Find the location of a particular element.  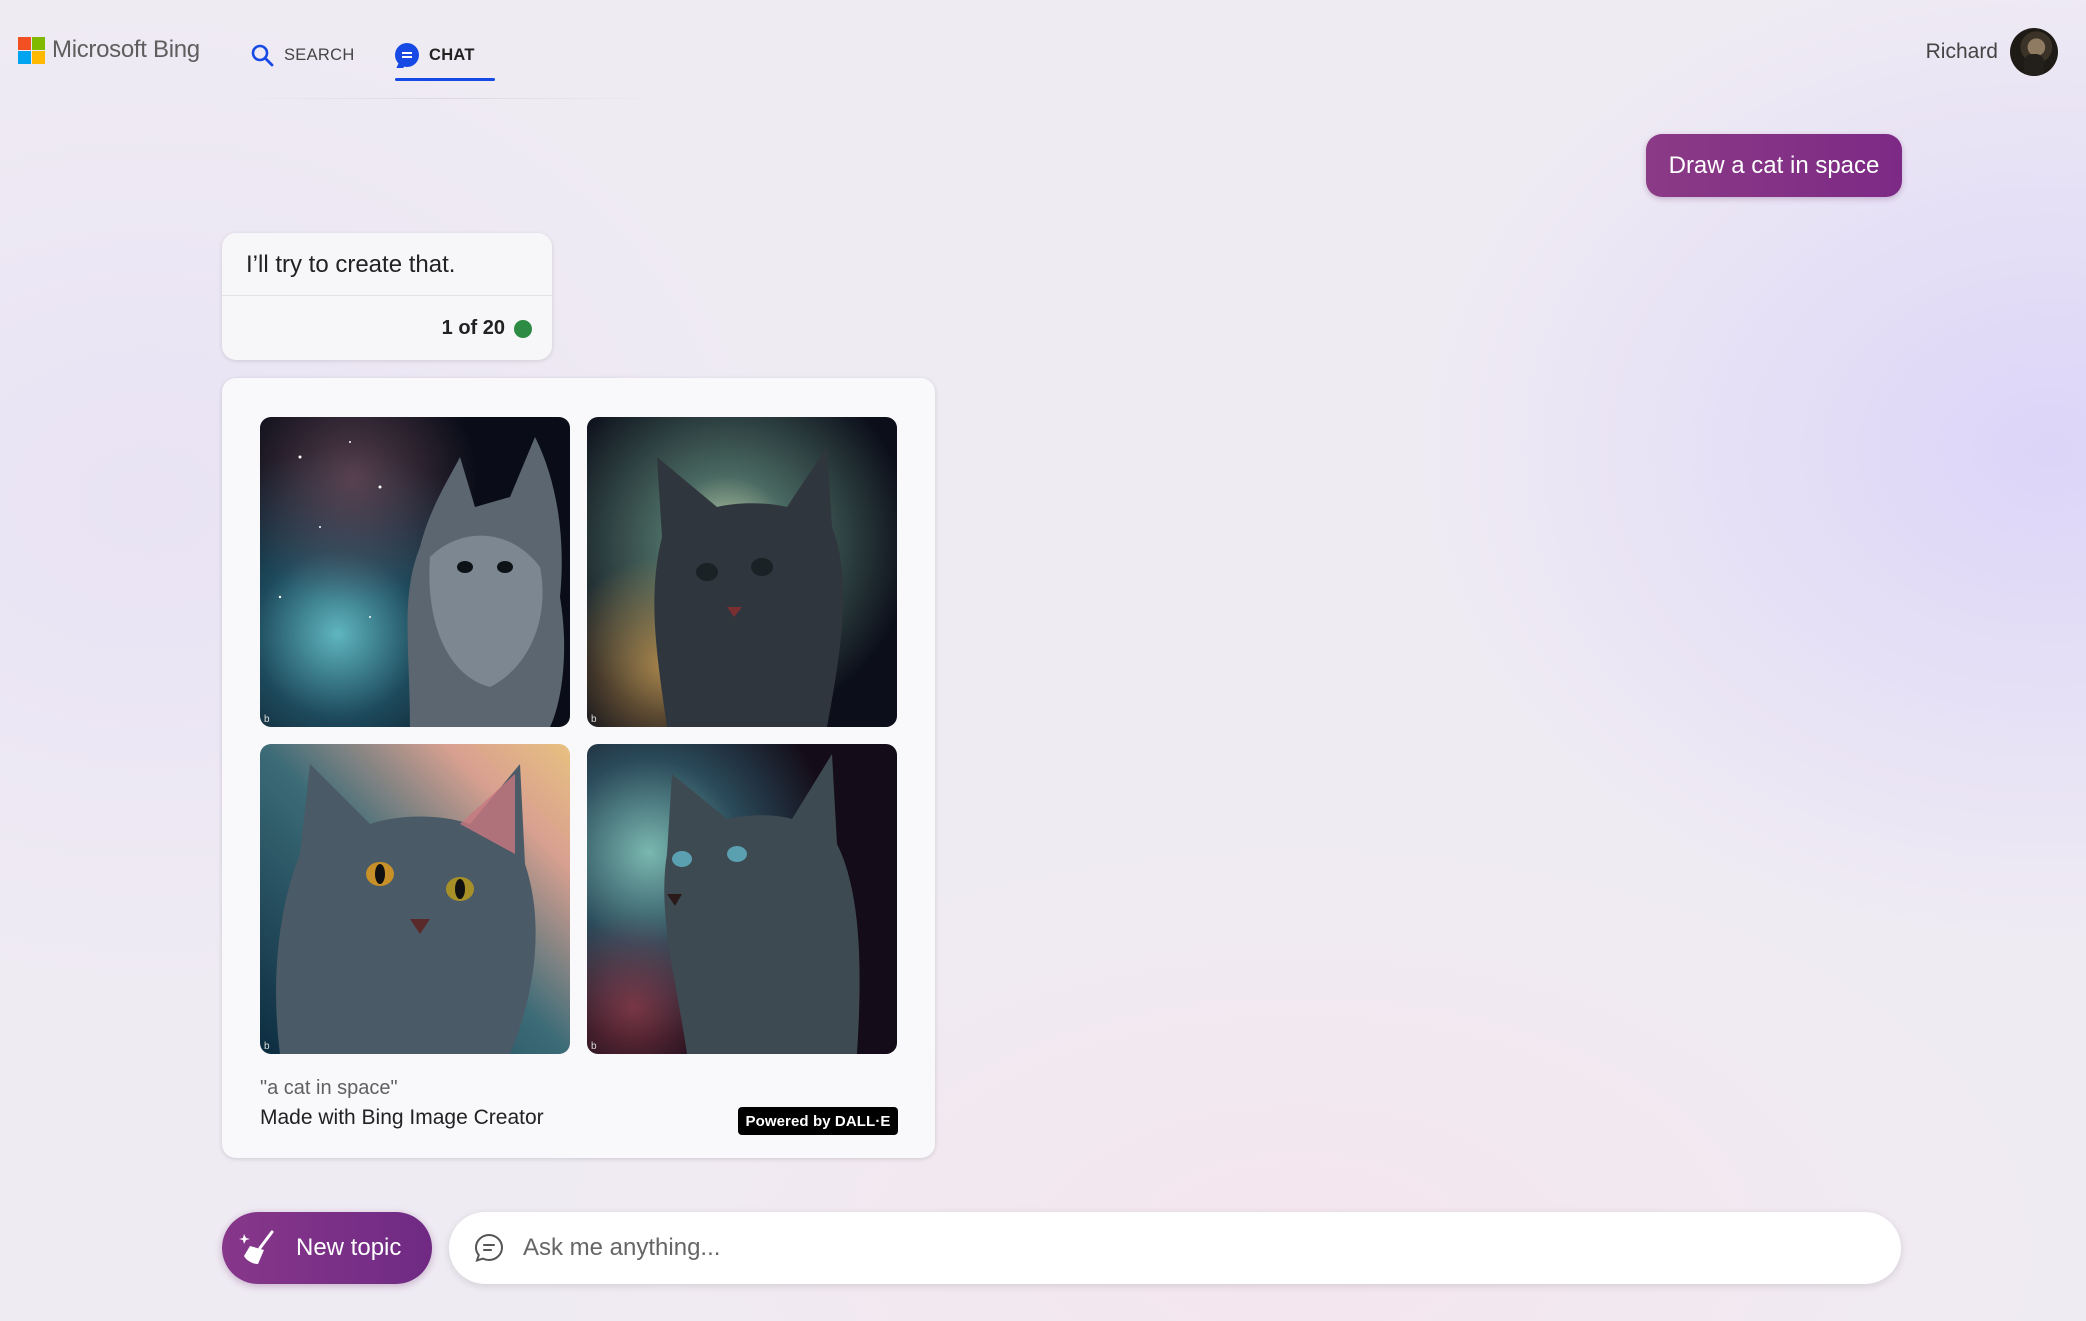

user-message-bubble: Draw a cat in space is located at coordinates (1774, 165).